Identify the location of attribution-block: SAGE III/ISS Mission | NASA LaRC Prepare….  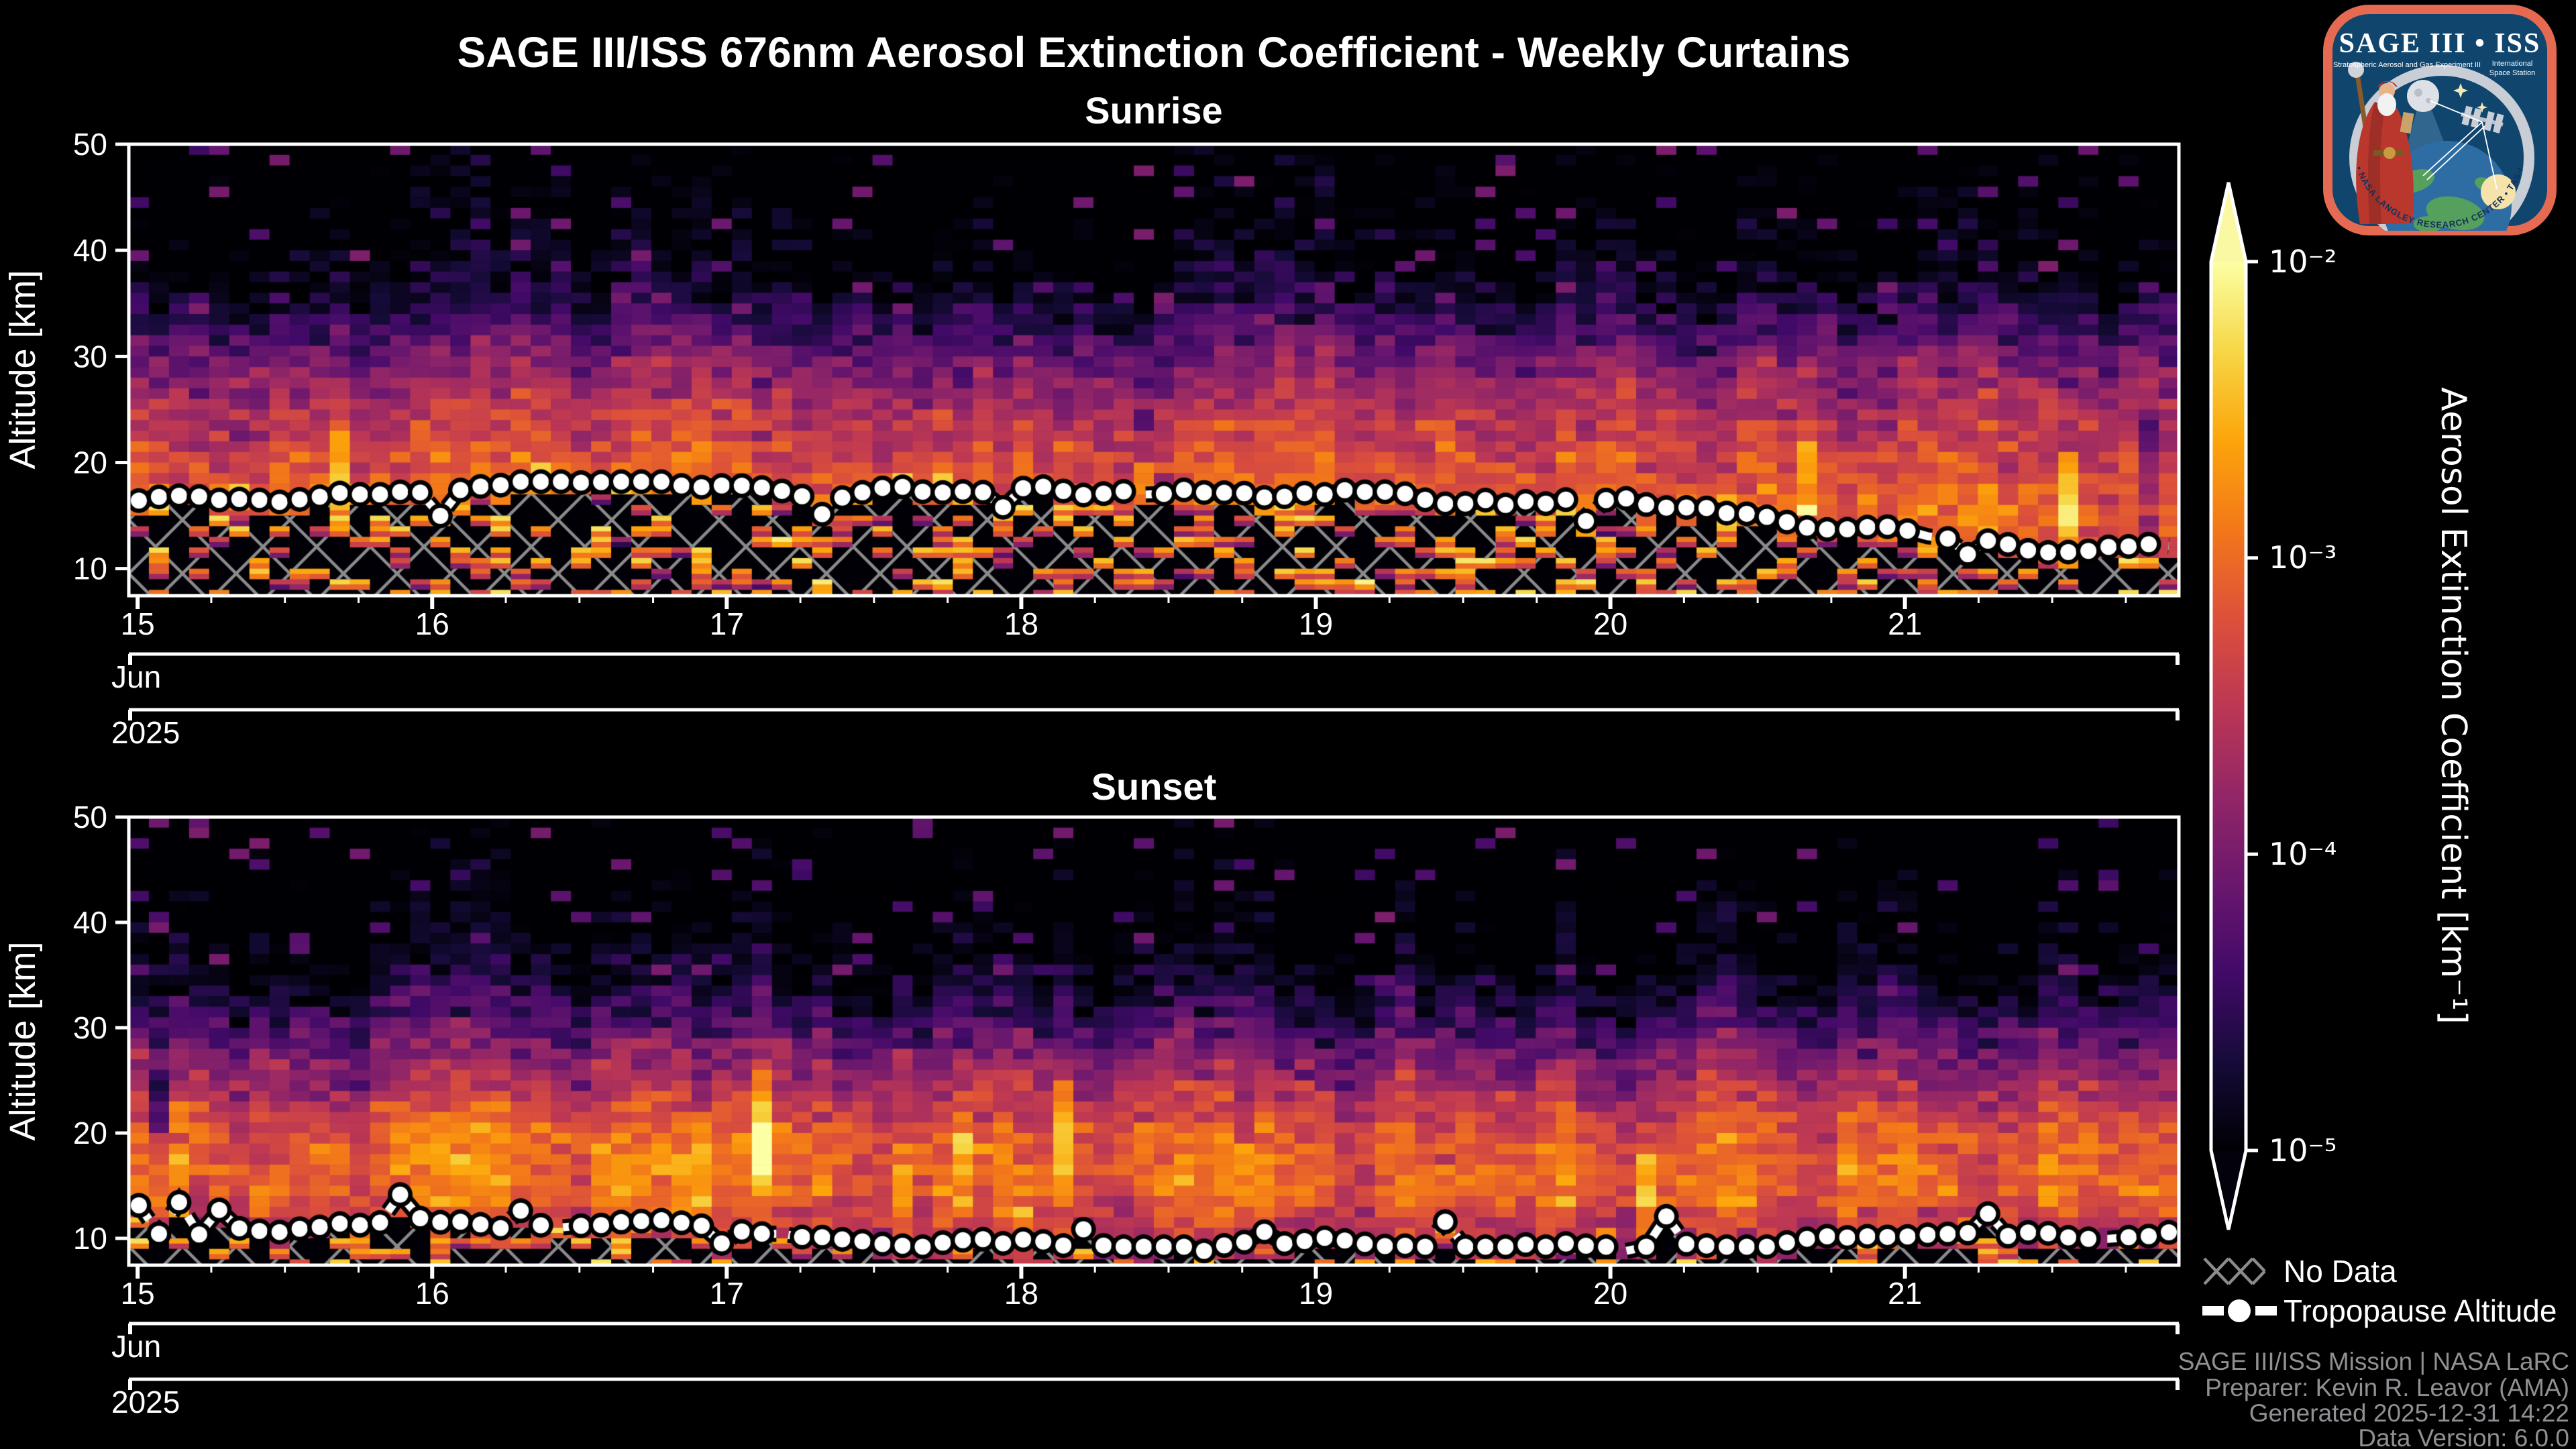
(2373, 1398).